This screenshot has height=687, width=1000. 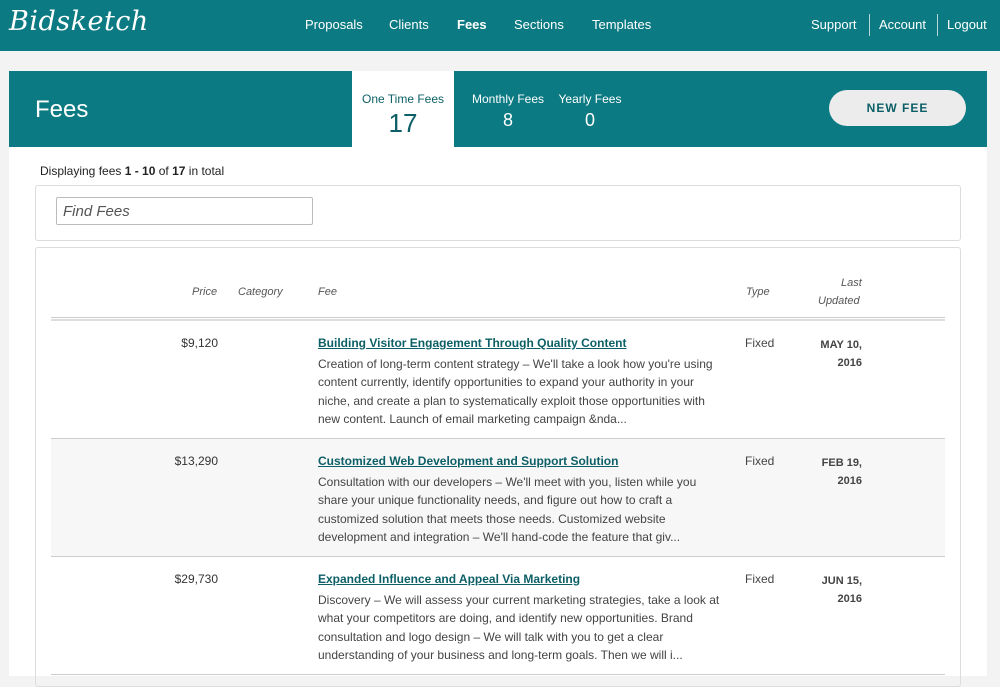 What do you see at coordinates (164, 171) in the screenshot?
I see `summary-of: of` at bounding box center [164, 171].